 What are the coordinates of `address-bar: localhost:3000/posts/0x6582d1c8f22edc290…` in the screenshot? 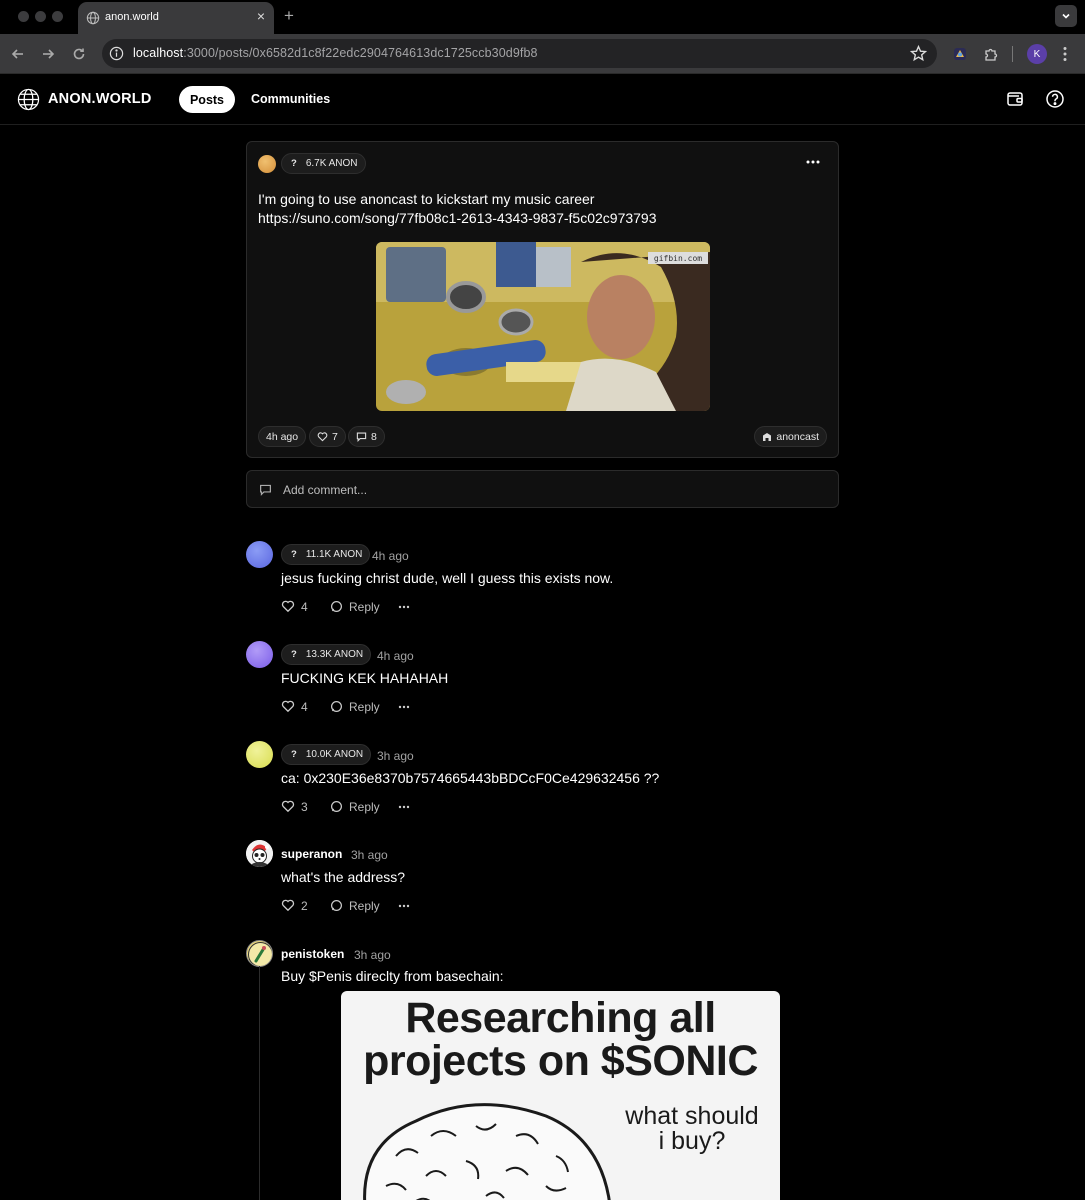 It's located at (519, 53).